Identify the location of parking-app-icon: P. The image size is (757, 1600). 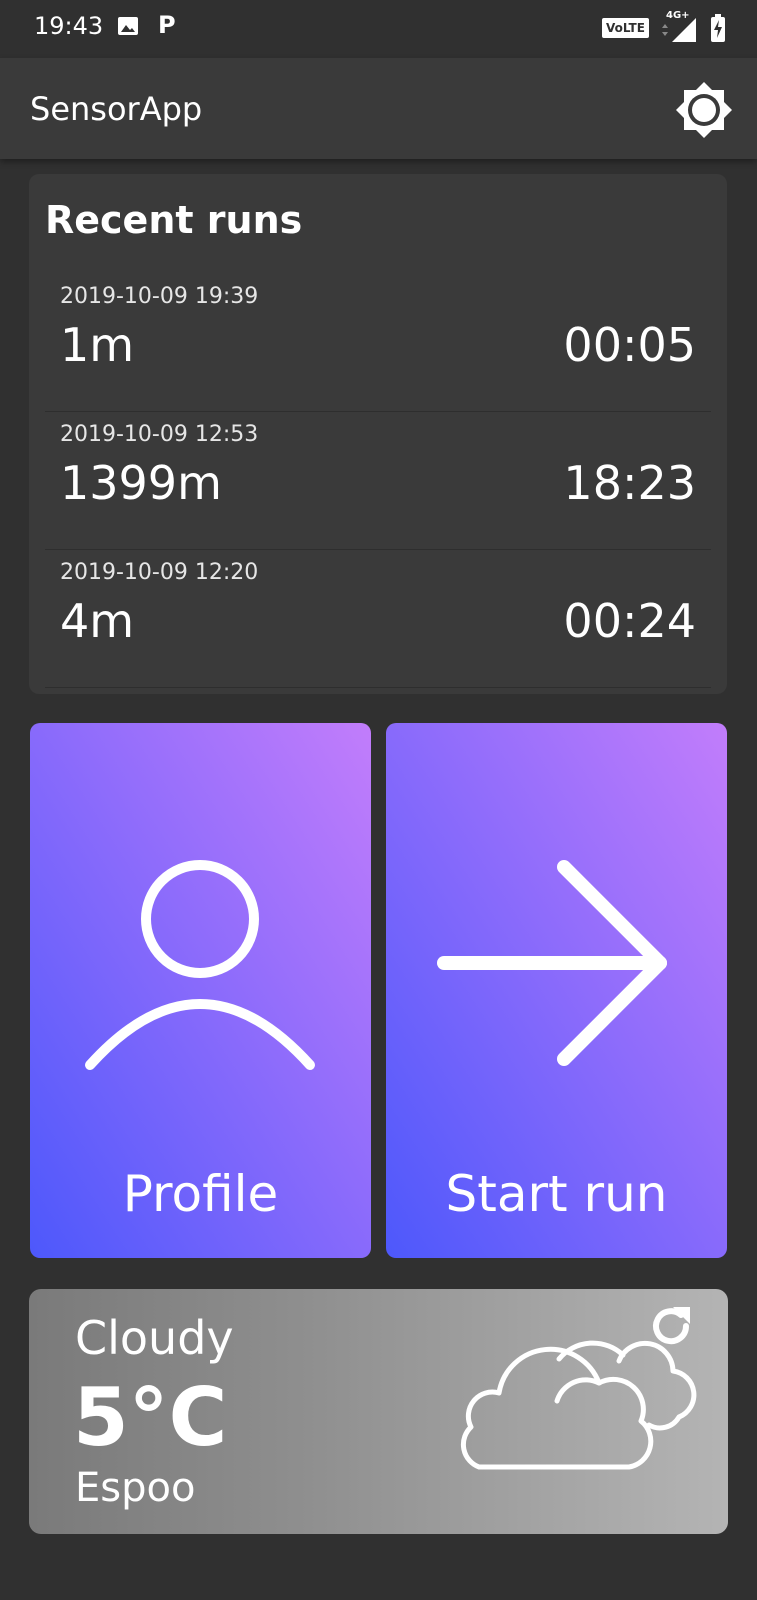
(167, 25).